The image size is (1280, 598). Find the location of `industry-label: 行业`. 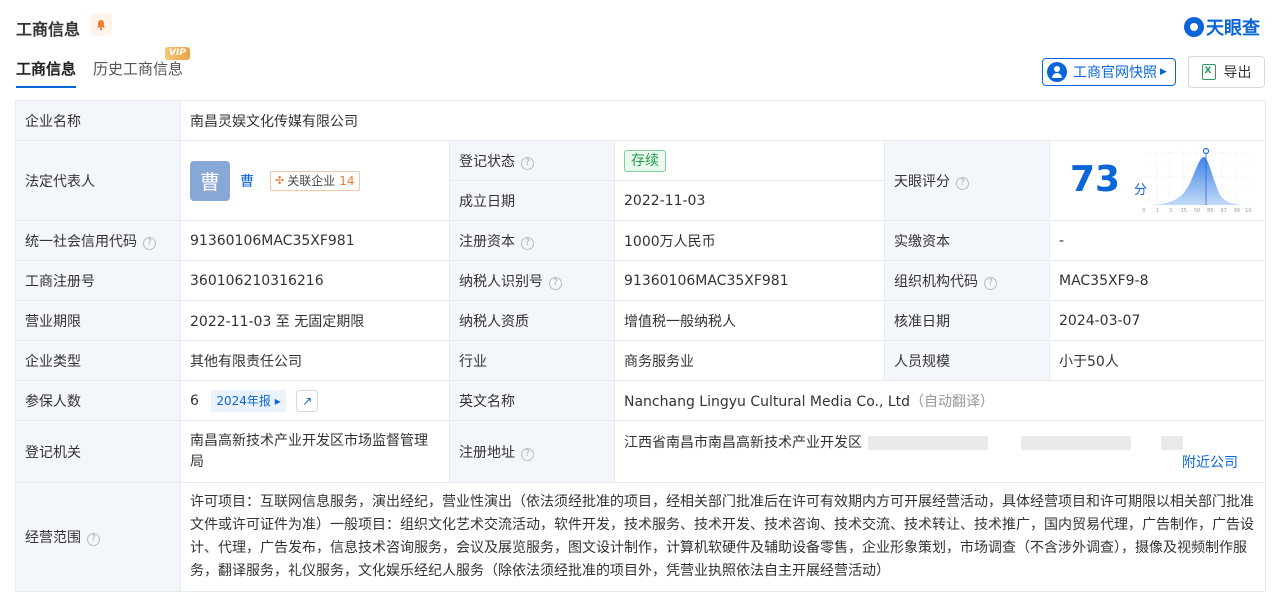

industry-label: 行业 is located at coordinates (532, 360).